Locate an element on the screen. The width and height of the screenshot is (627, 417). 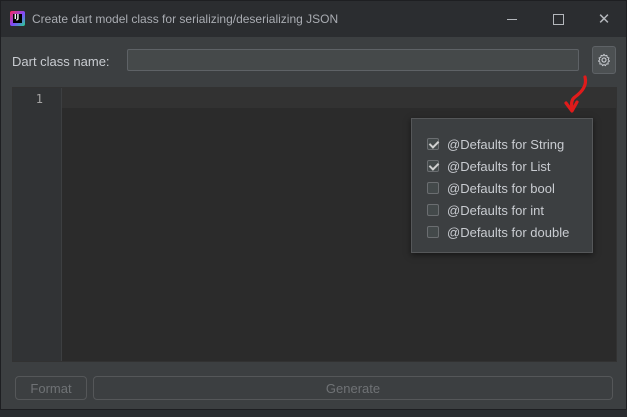
option-defaults-string: @Defaults for String is located at coordinates (495, 144).